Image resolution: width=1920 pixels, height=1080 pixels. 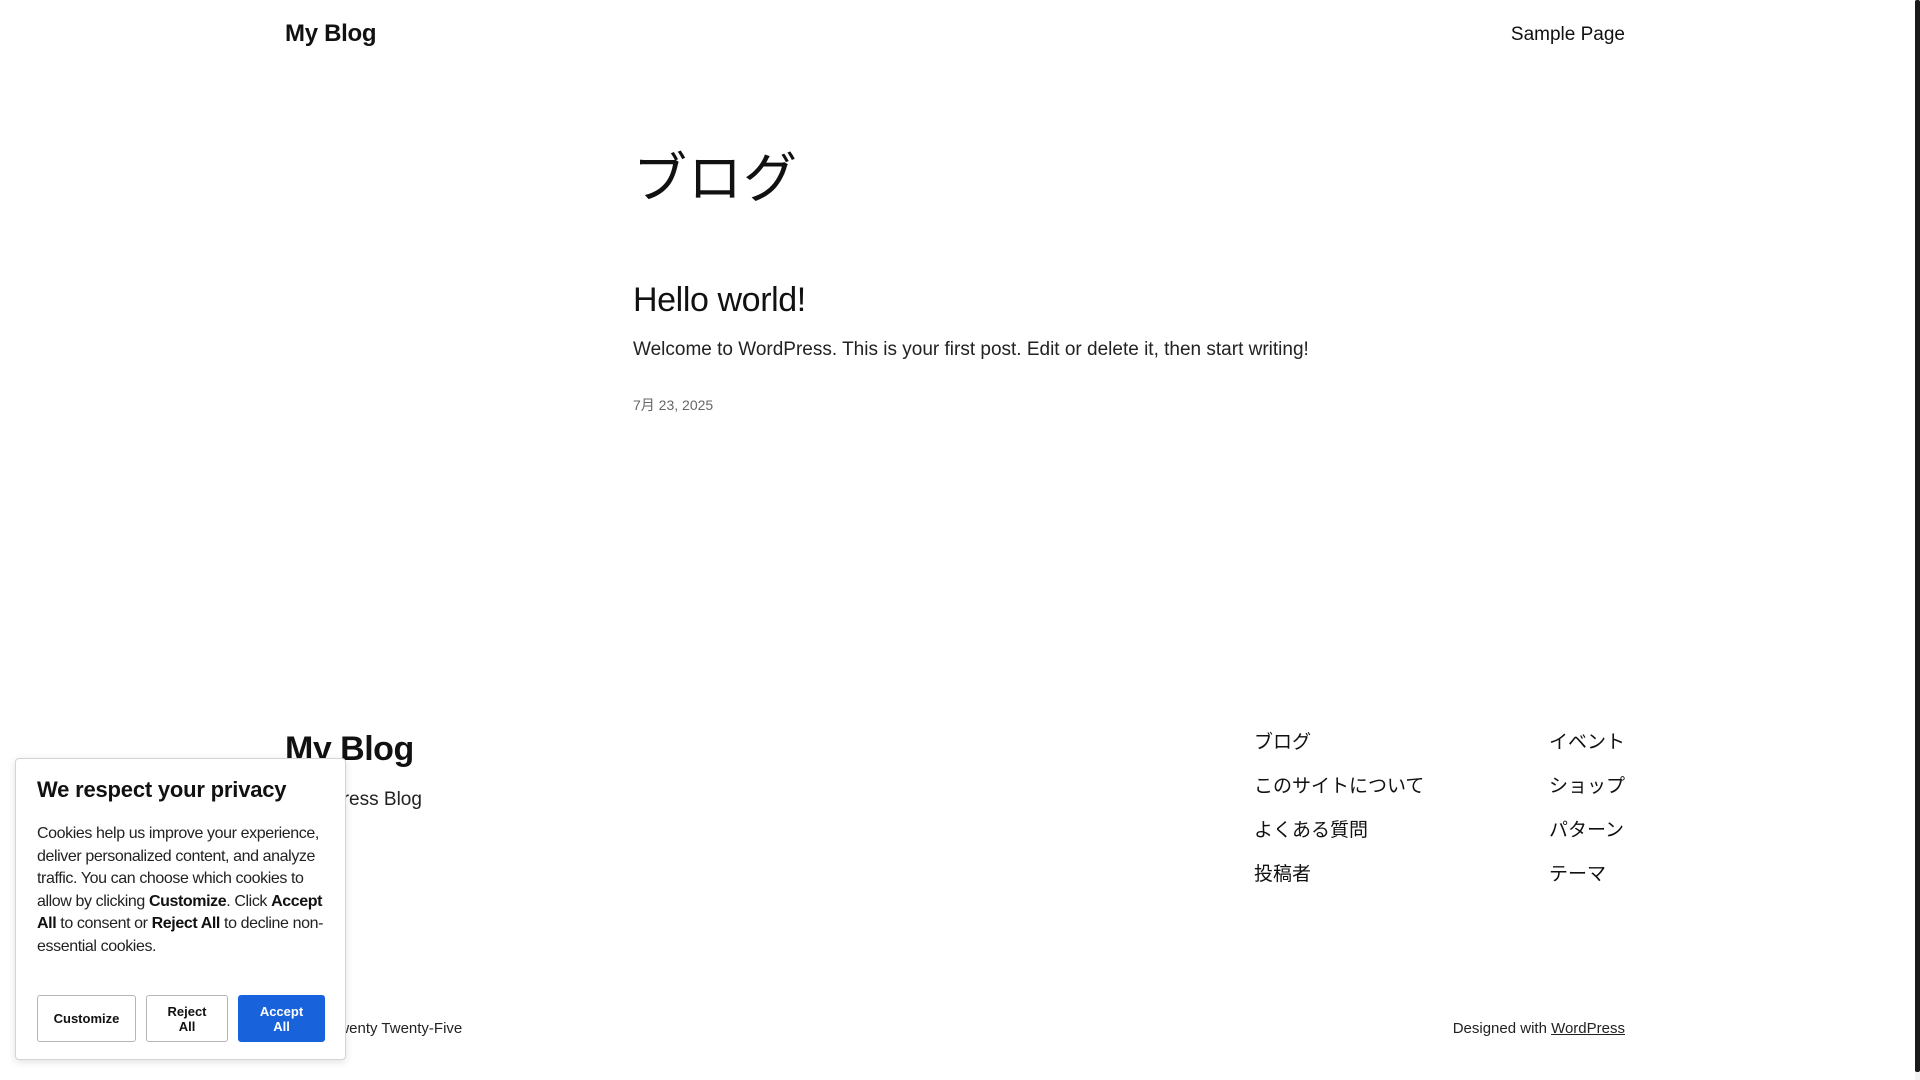 I want to click on cookie-text-bold-customize: Customize, so click(x=187, y=901).